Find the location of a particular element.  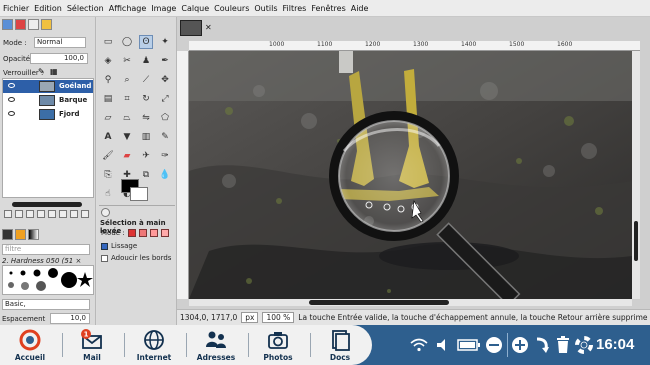

menu-outils: Outils is located at coordinates (265, 8).